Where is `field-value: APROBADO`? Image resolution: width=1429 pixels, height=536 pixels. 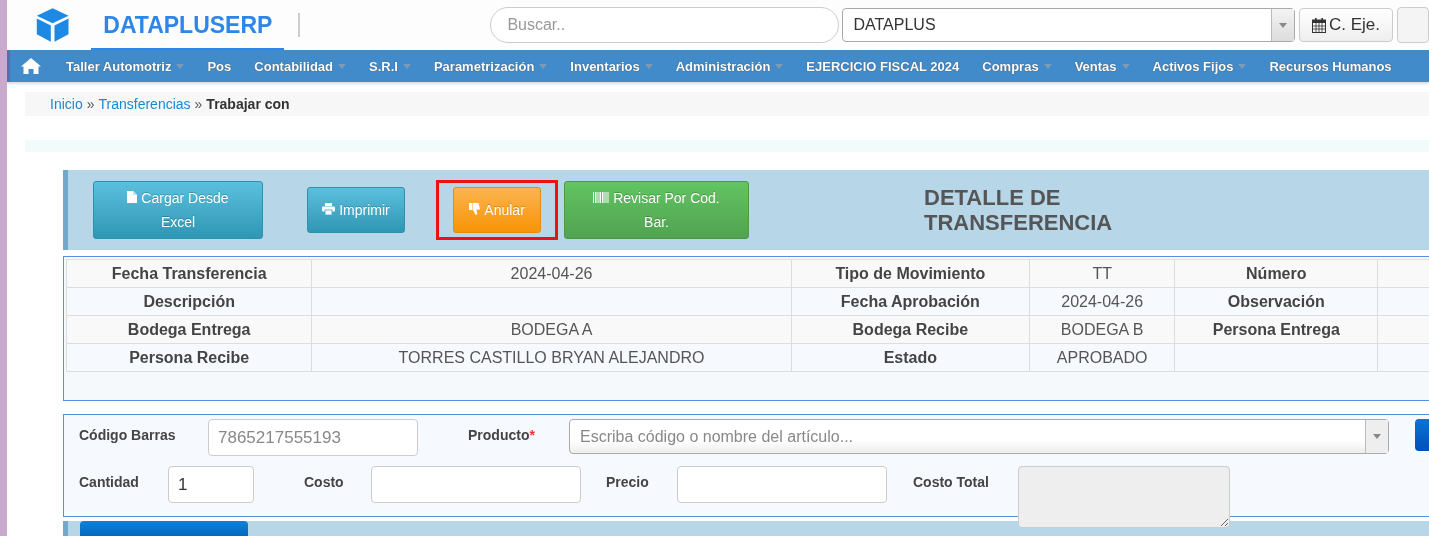 field-value: APROBADO is located at coordinates (1102, 357).